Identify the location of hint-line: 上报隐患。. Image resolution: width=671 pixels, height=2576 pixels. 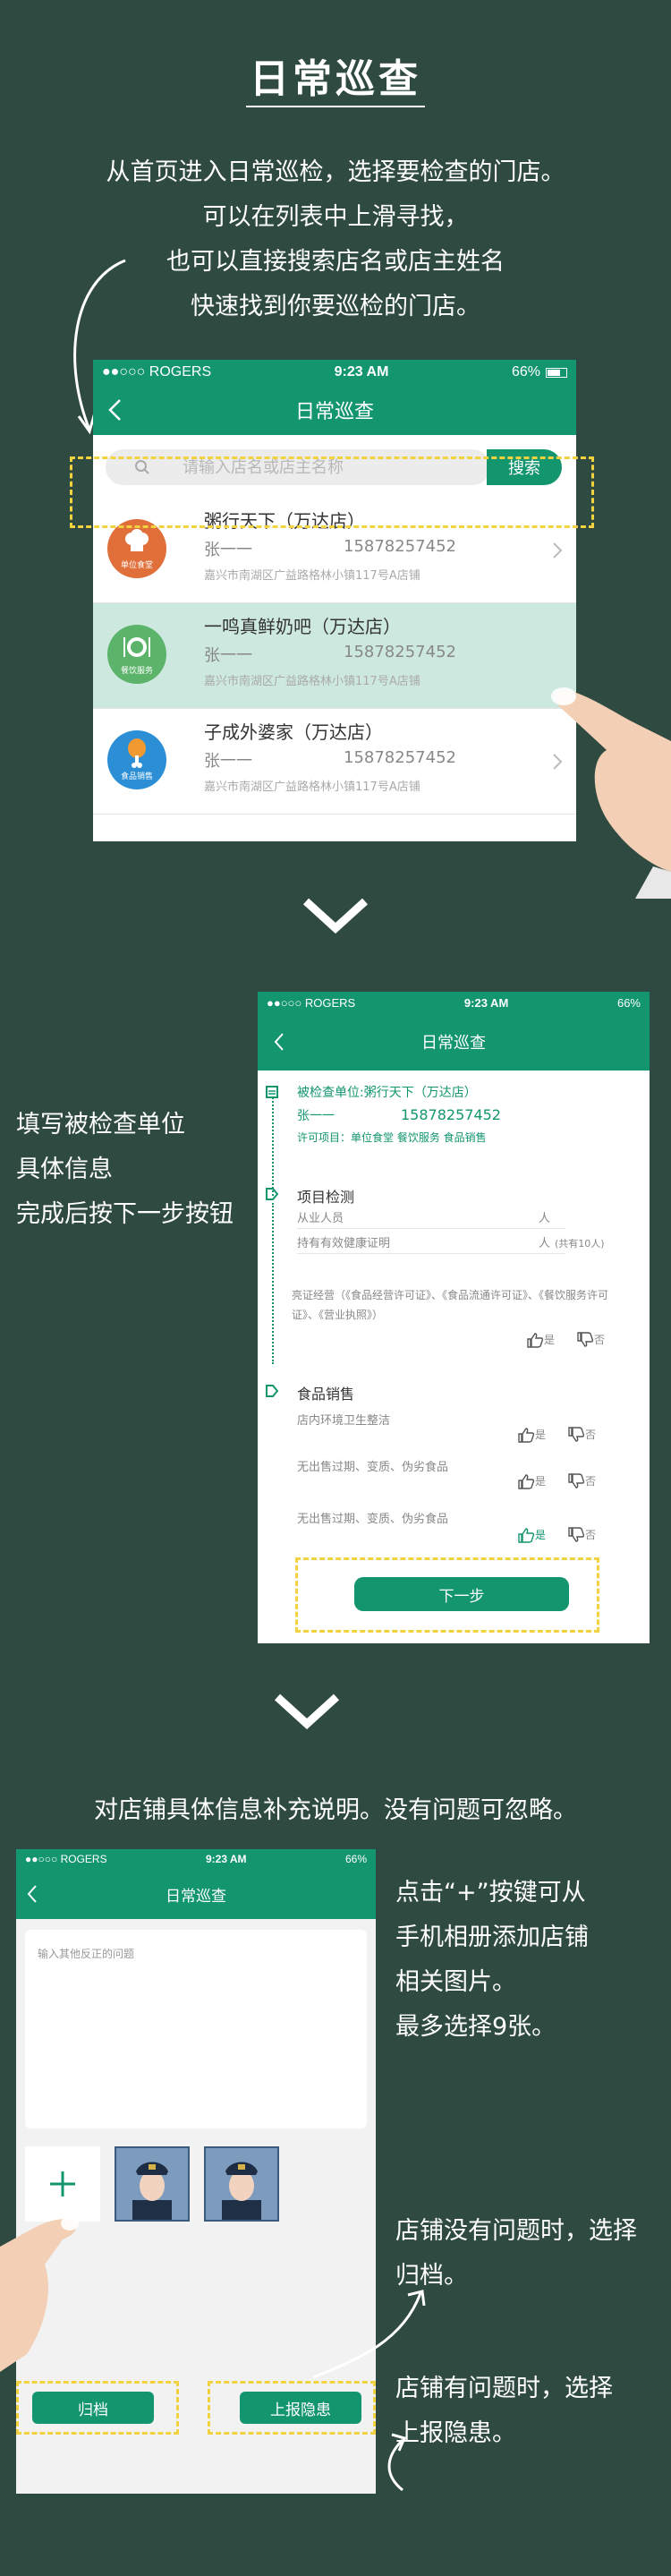
(456, 2433).